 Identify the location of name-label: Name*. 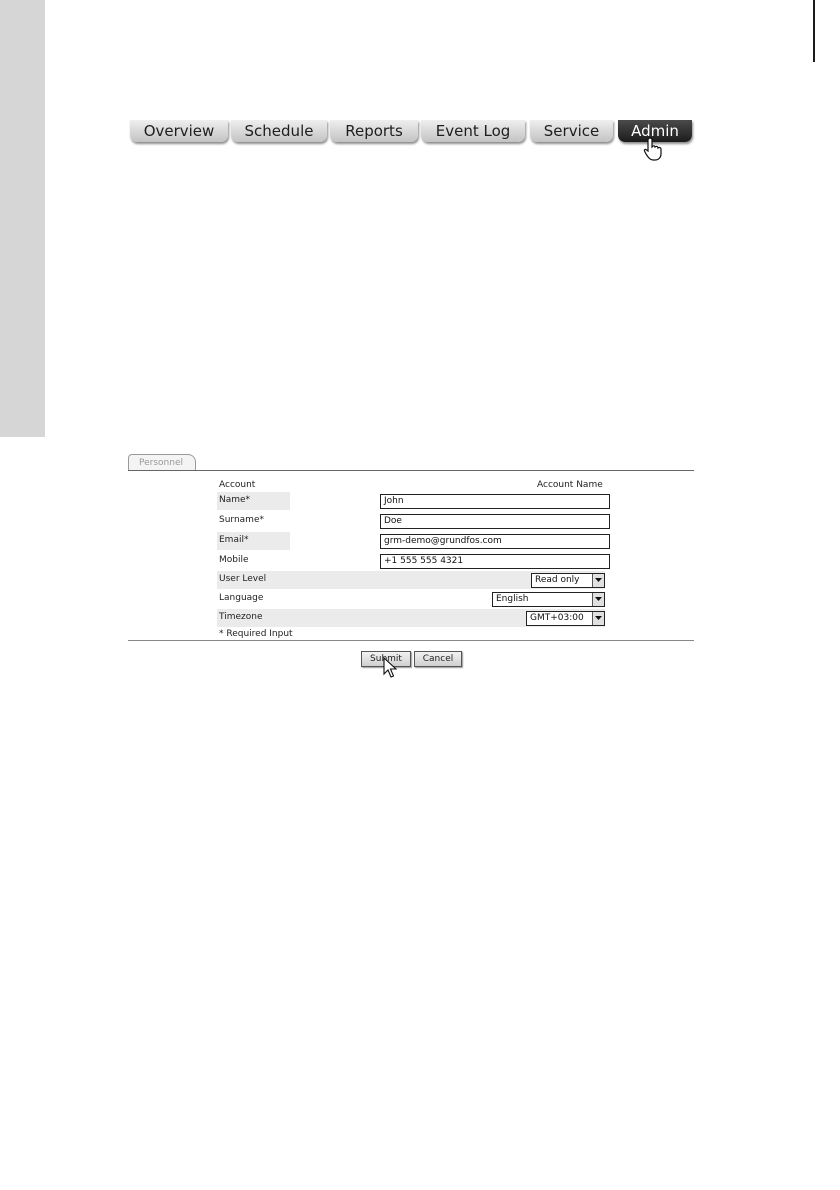
(235, 500).